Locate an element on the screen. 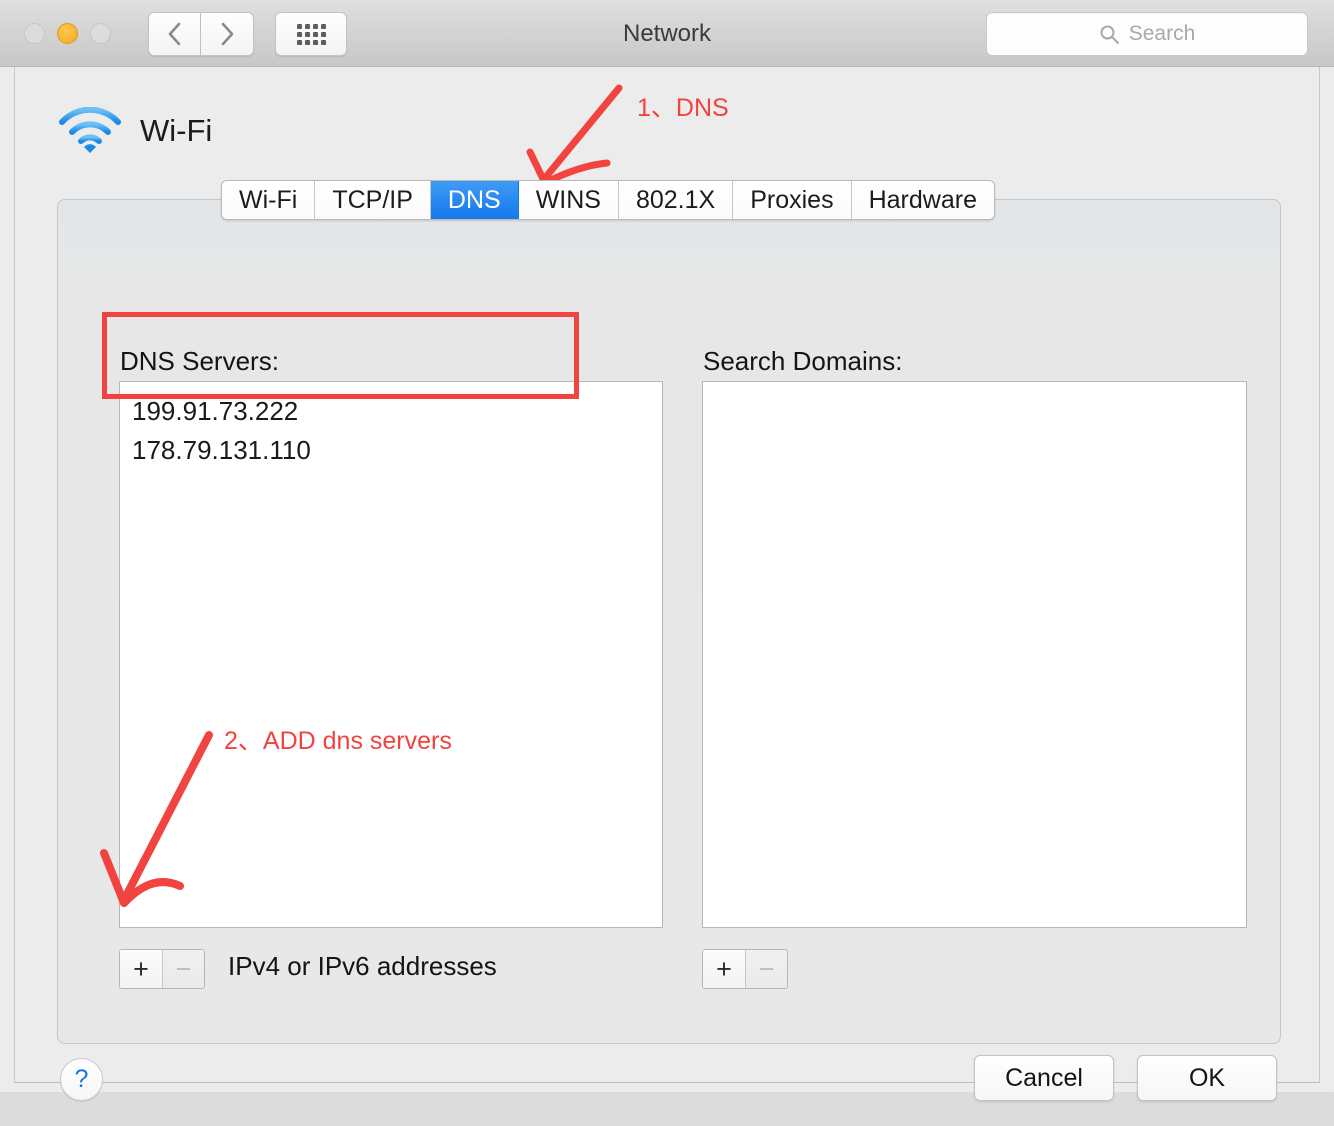 The image size is (1334, 1126). list-item: 199.91.73.222 is located at coordinates (395, 411).